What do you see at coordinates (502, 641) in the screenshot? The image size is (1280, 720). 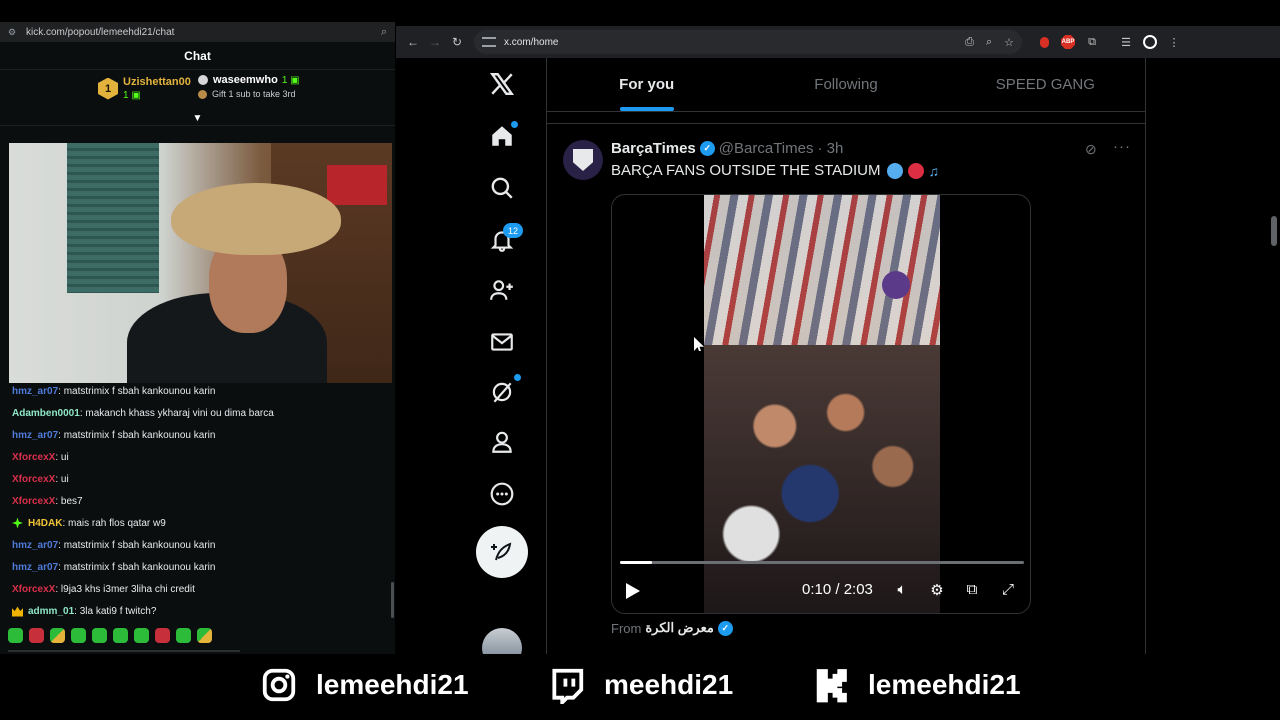 I see `account-avatar` at bounding box center [502, 641].